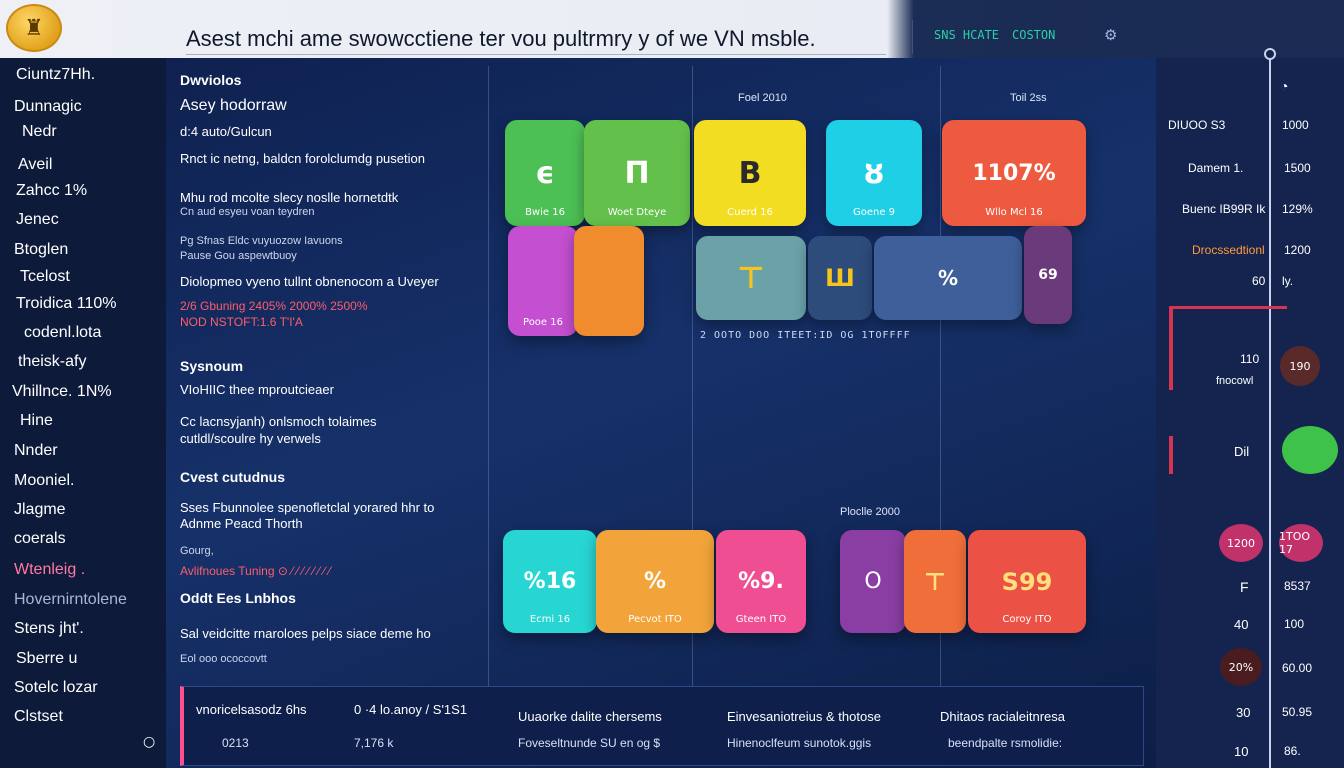 This screenshot has height=768, width=1344. I want to click on tile-r3-6: S99 Coroy ITO, so click(1027, 581).